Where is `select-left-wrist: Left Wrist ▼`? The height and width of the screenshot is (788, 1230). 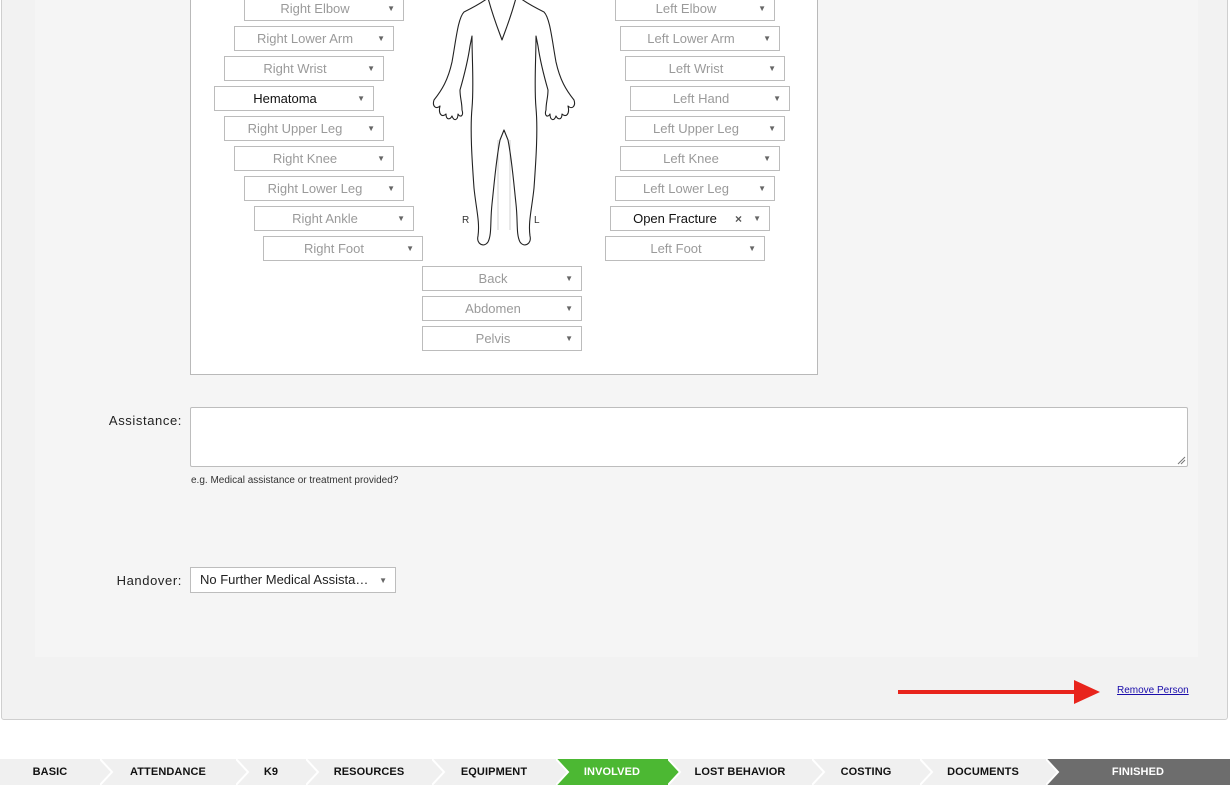 select-left-wrist: Left Wrist ▼ is located at coordinates (705, 68).